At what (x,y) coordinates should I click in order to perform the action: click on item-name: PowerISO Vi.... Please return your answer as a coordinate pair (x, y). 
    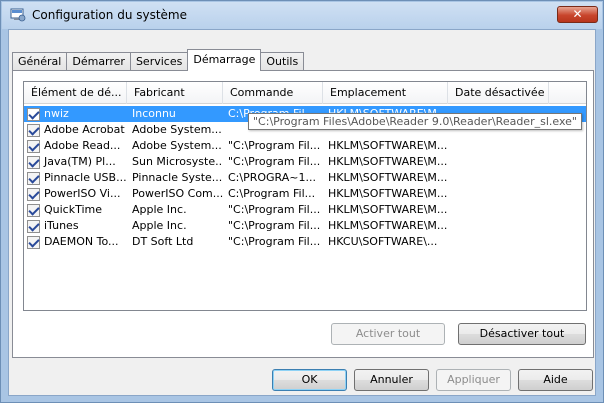
    Looking at the image, I should click on (82, 193).